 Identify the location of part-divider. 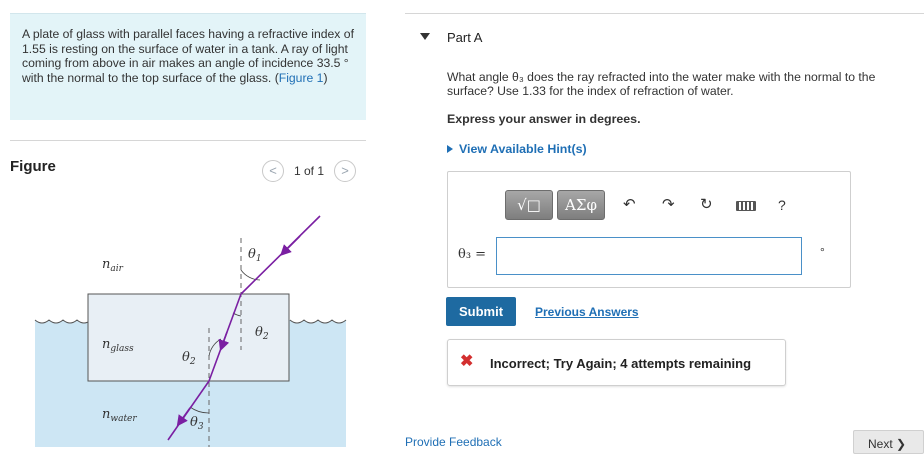
(664, 13).